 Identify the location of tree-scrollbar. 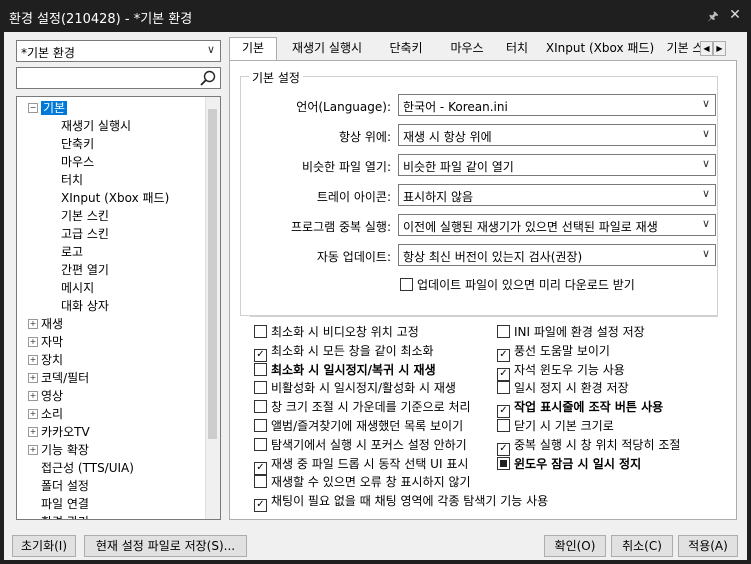
(212, 308).